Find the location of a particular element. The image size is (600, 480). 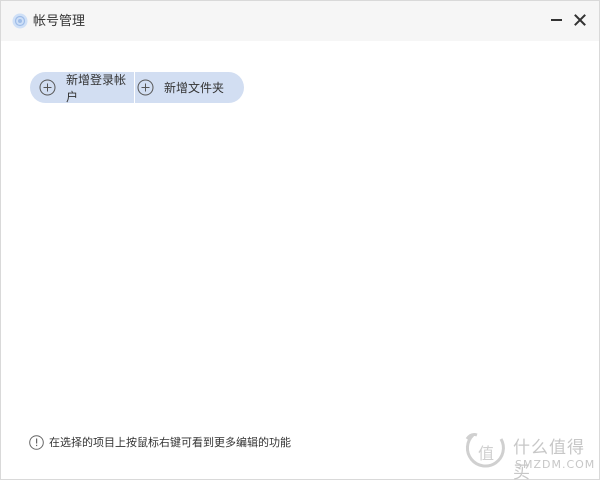

svg-text: 值 is located at coordinates (486, 453).